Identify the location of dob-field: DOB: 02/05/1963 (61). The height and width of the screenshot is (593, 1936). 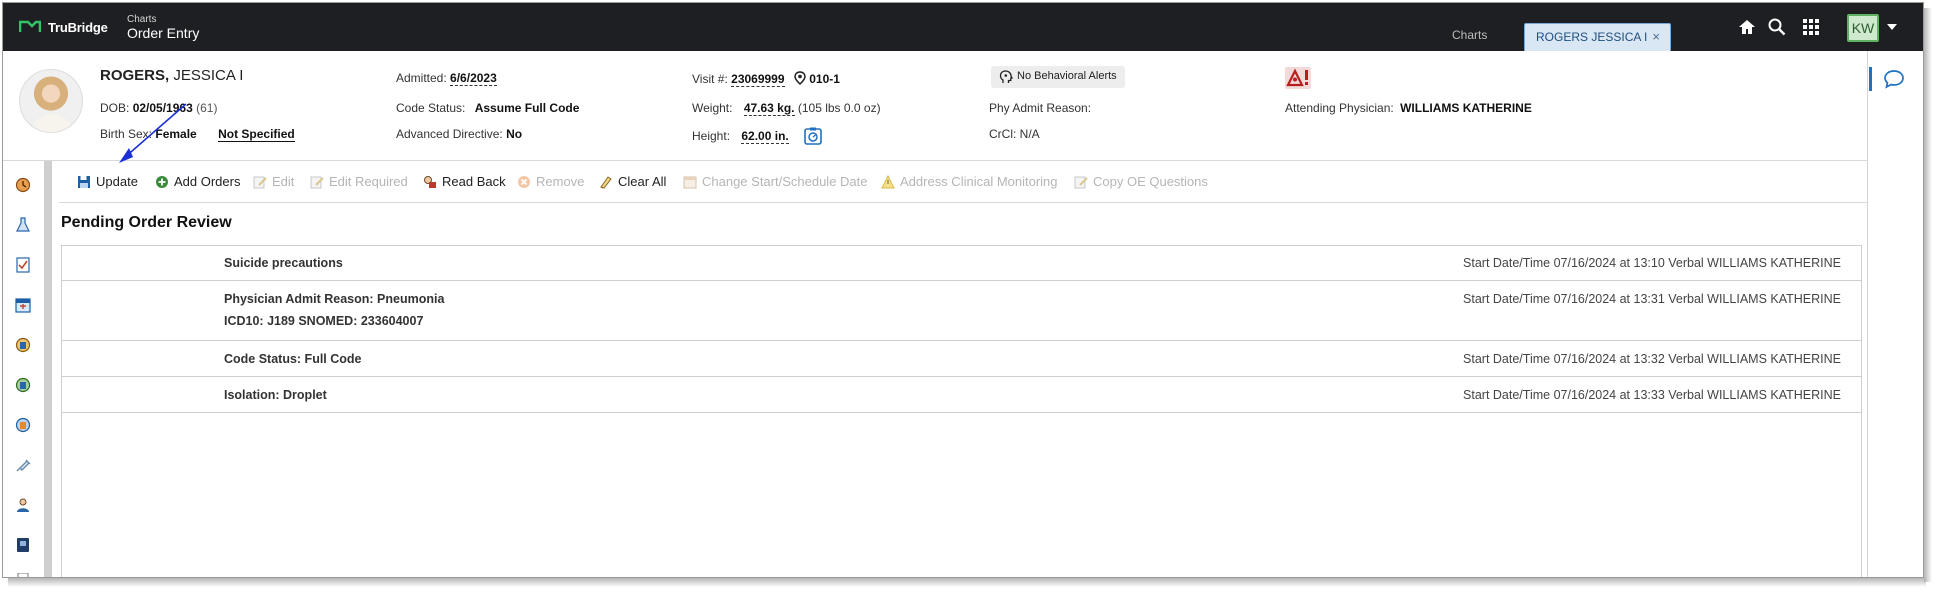
(158, 108).